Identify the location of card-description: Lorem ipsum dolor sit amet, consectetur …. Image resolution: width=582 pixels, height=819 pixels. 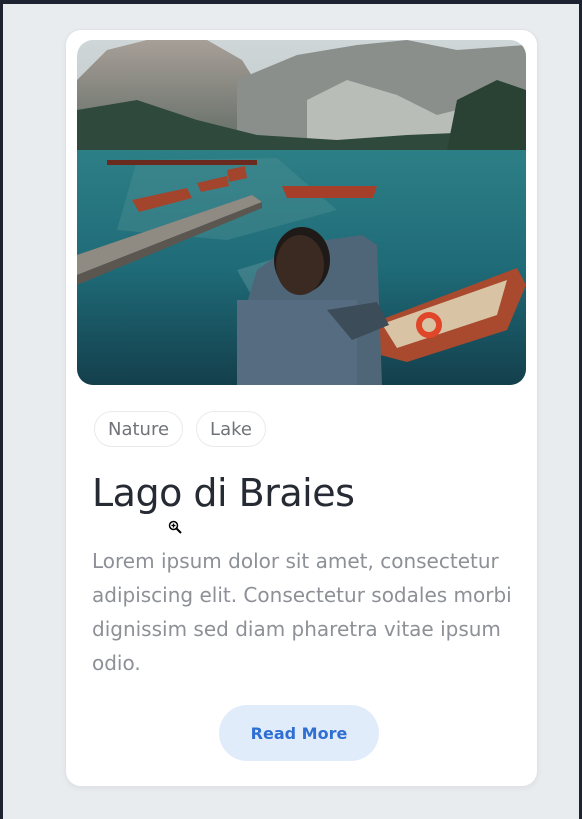
(302, 612).